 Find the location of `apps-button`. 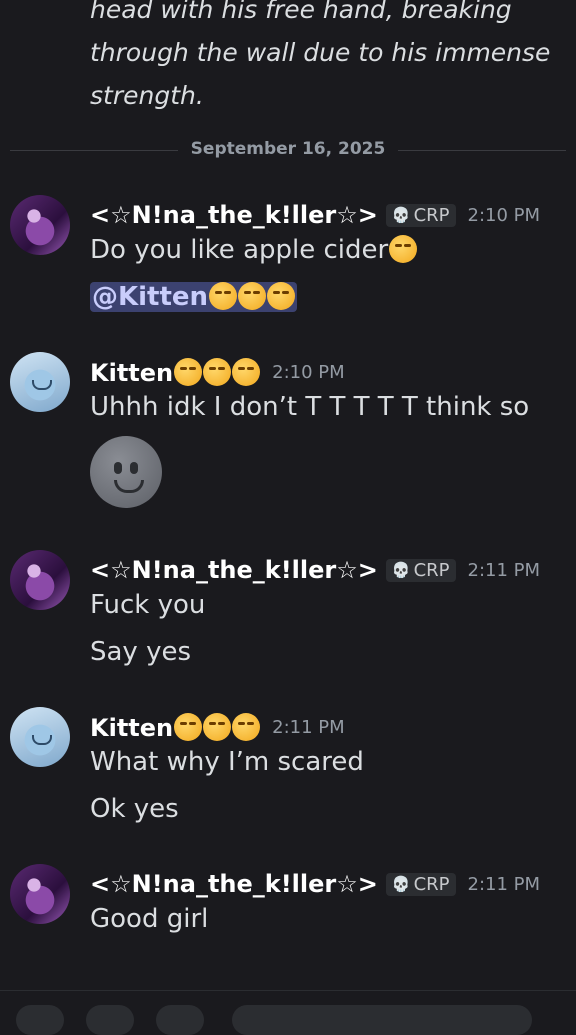

apps-button is located at coordinates (180, 1020).